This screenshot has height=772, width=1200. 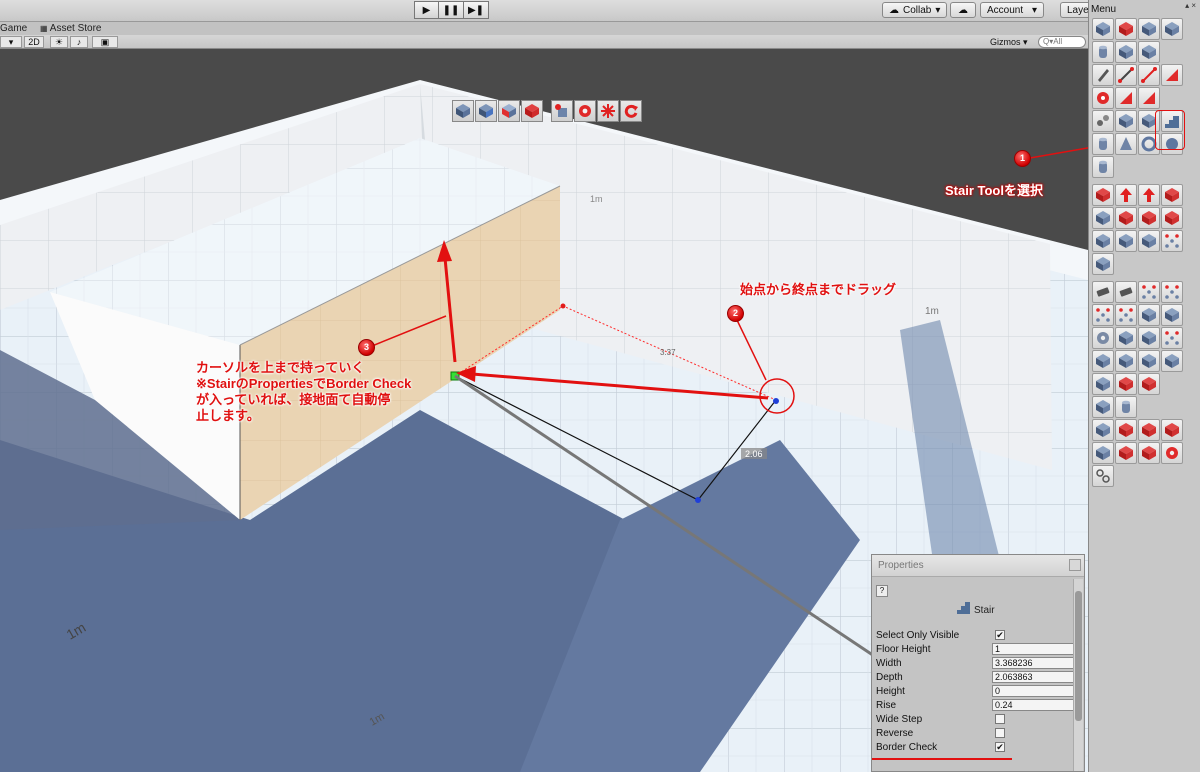 What do you see at coordinates (1126, 144) in the screenshot?
I see `cone-tool-button` at bounding box center [1126, 144].